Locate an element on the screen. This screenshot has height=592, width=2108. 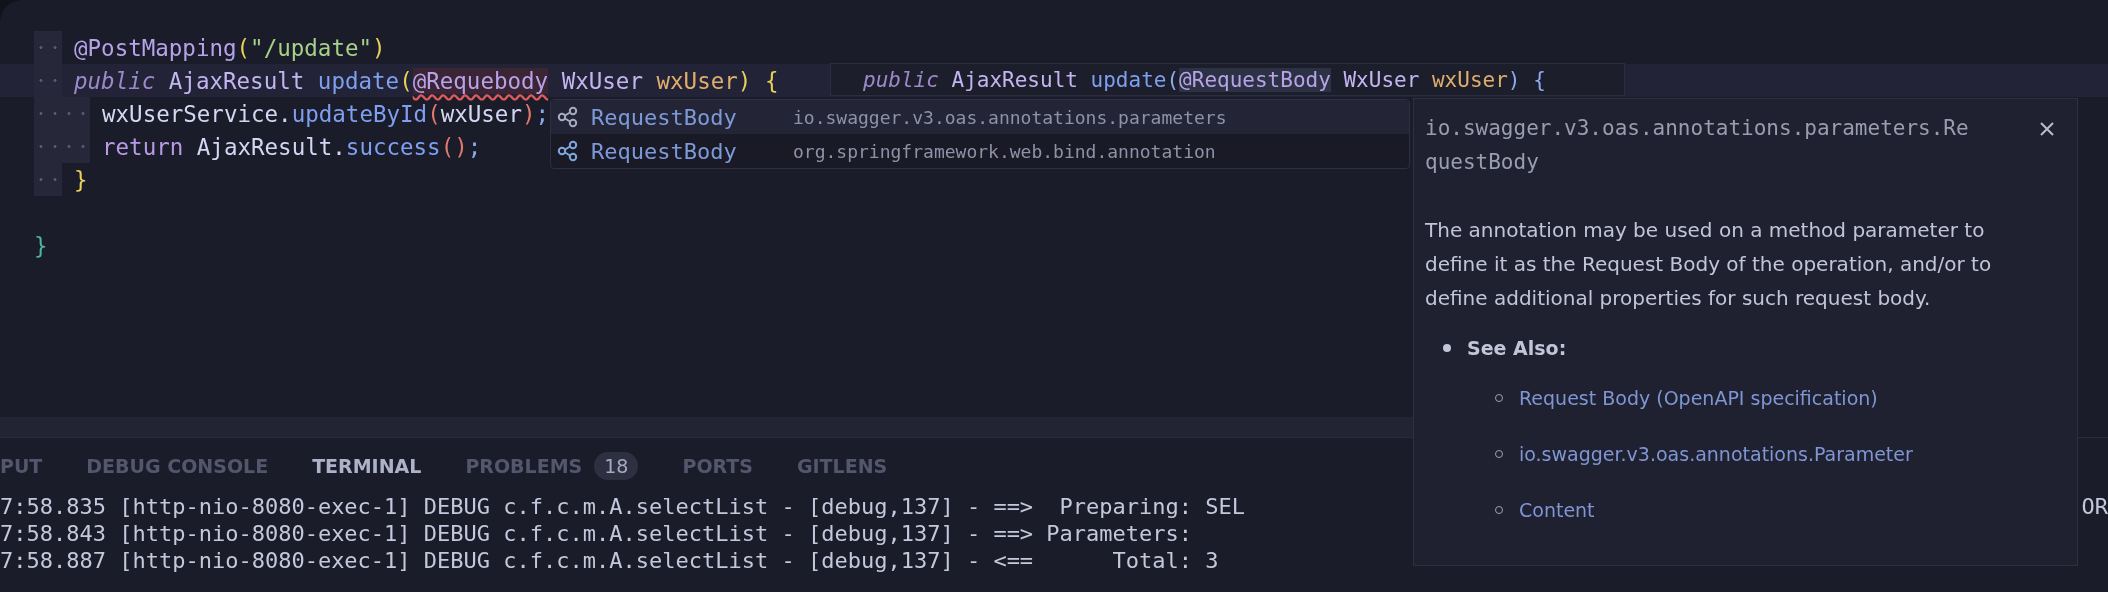
suggestion-item: RequestBody org.springframework.web.bind.annotation is located at coordinates (980, 151).